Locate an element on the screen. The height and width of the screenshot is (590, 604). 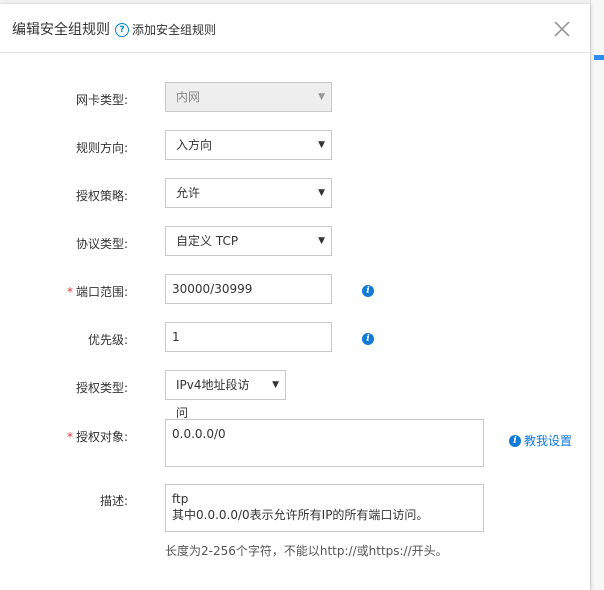
auth-type-select: IPv4地址段访问 ▼ is located at coordinates (225, 395).